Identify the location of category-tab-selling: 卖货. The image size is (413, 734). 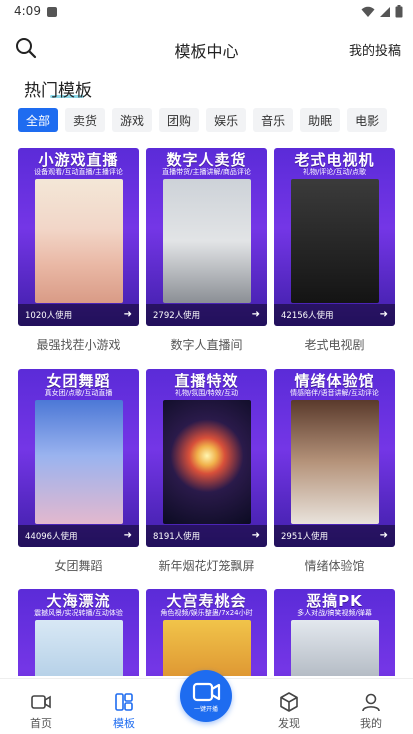
(85, 120).